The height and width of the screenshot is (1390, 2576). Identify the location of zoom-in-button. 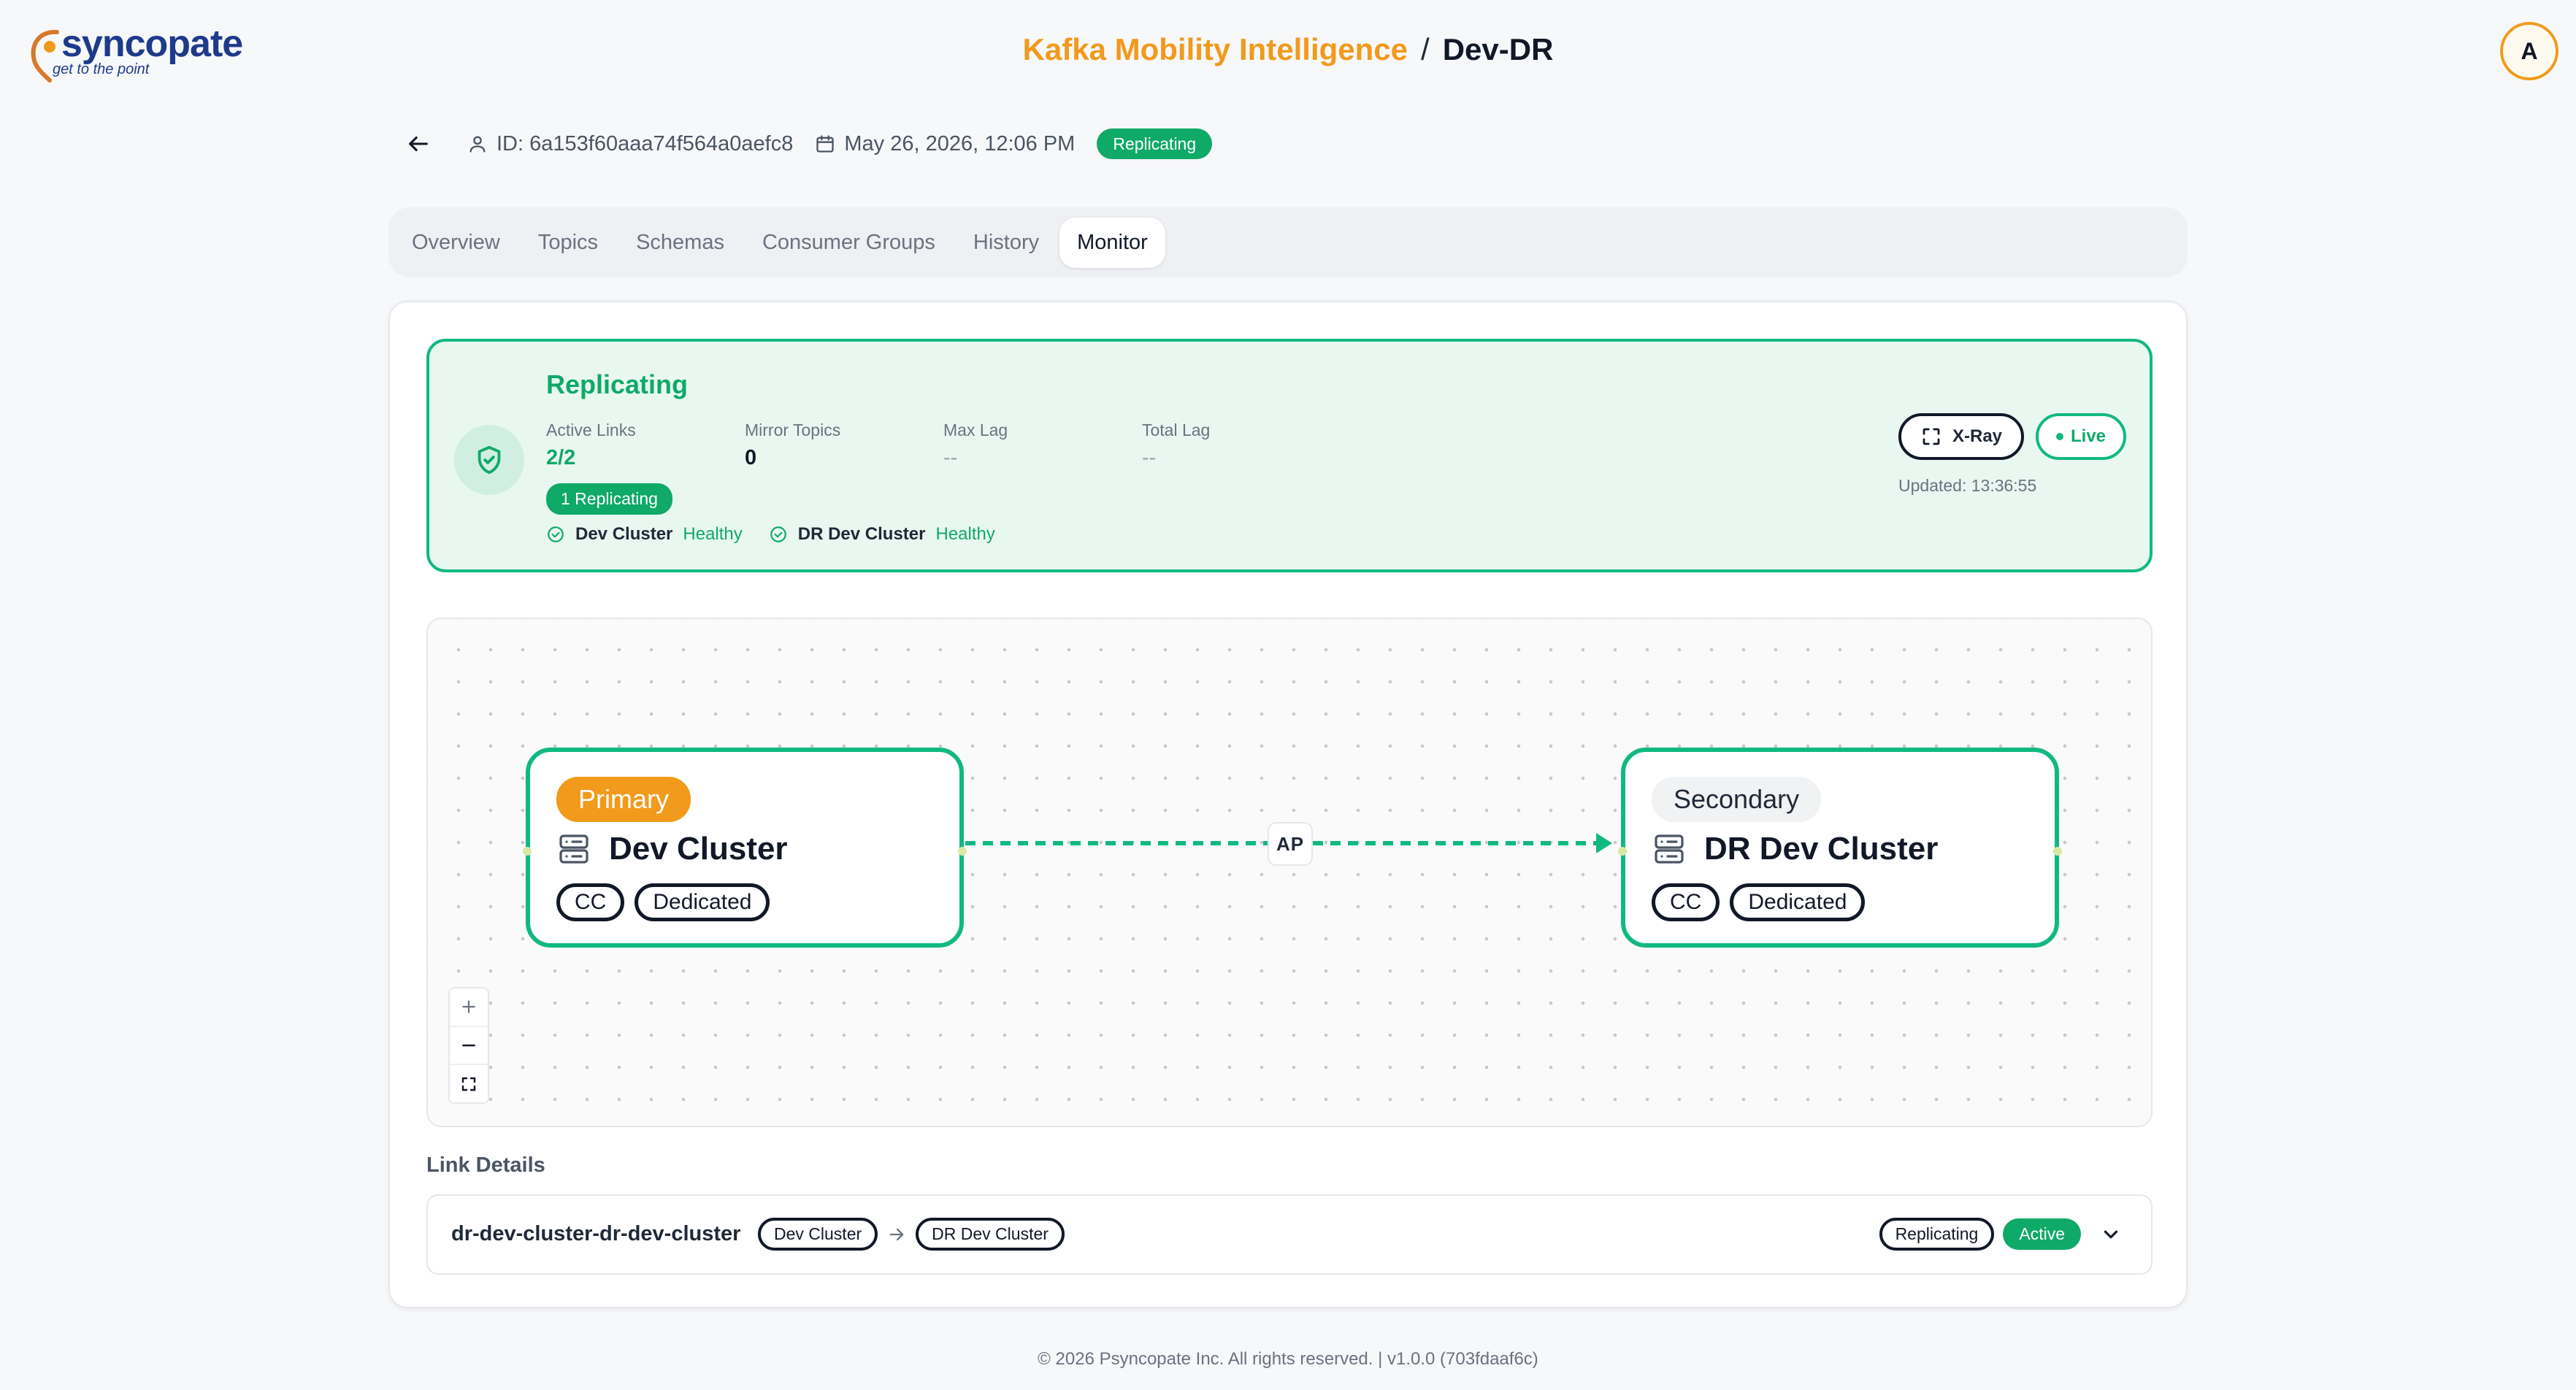
(469, 1007).